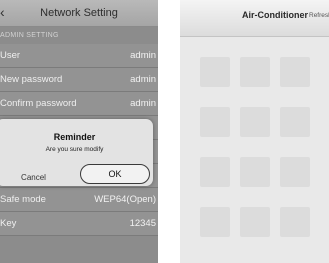 This screenshot has height=263, width=329. What do you see at coordinates (74, 137) in the screenshot?
I see `dialog-title: Reminder` at bounding box center [74, 137].